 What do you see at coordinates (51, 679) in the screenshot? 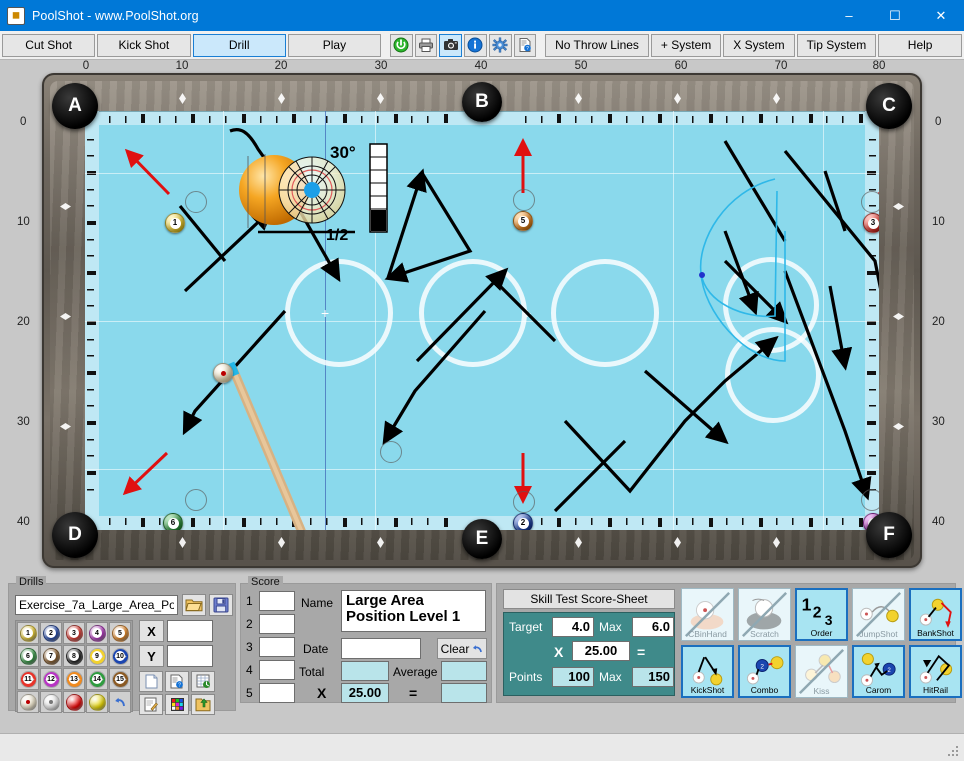
I see `palette-ball-12: 12` at bounding box center [51, 679].